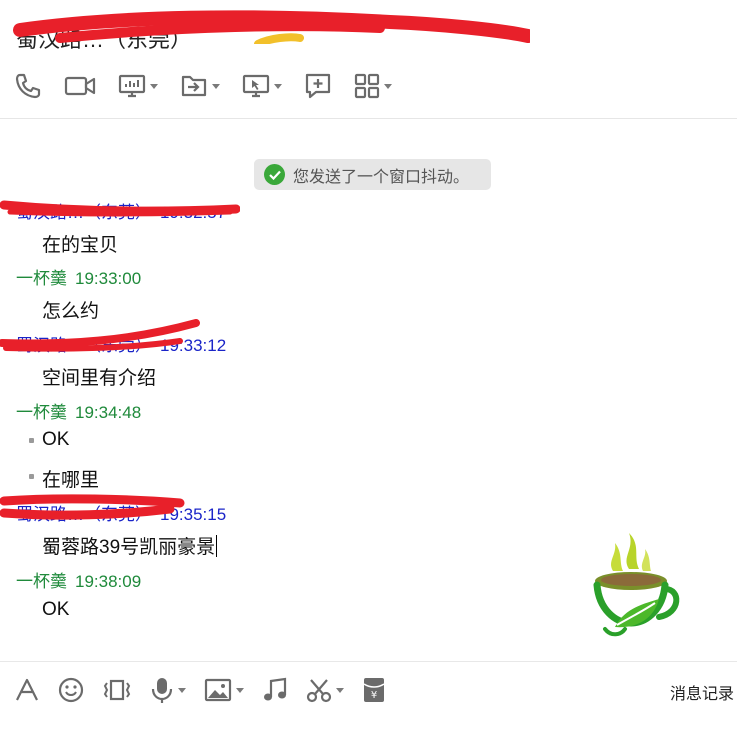  I want to click on apps-button, so click(373, 86).